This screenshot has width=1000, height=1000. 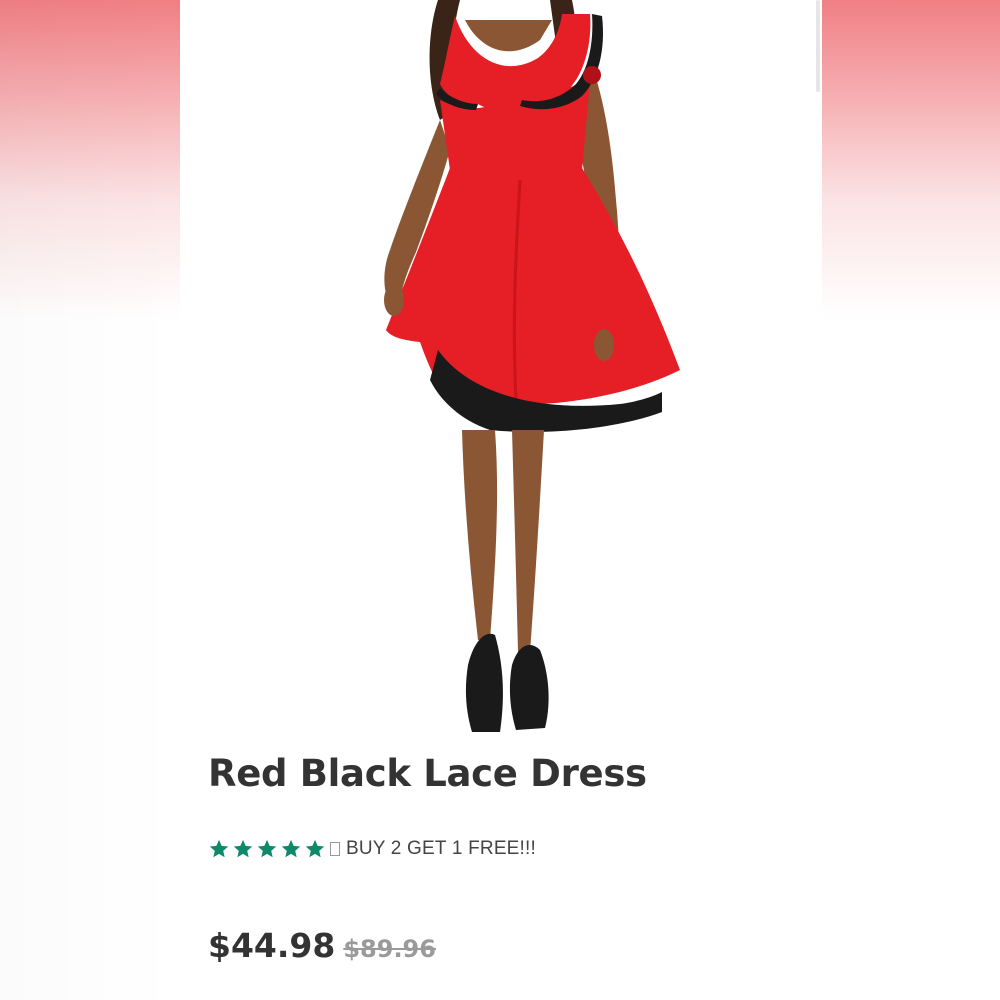 I want to click on left-hand, so click(x=394, y=300).